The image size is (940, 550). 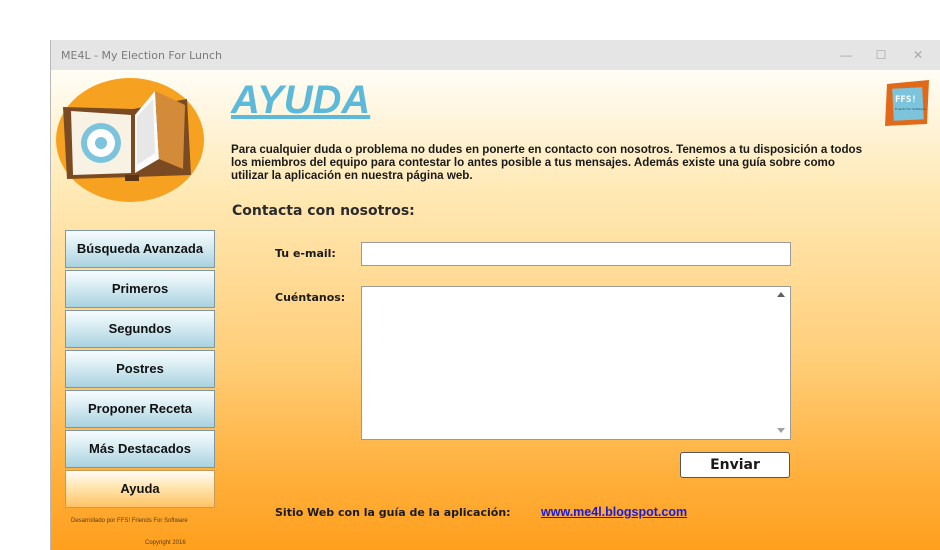 I want to click on nav-postres-button: Postres, so click(x=140, y=369).